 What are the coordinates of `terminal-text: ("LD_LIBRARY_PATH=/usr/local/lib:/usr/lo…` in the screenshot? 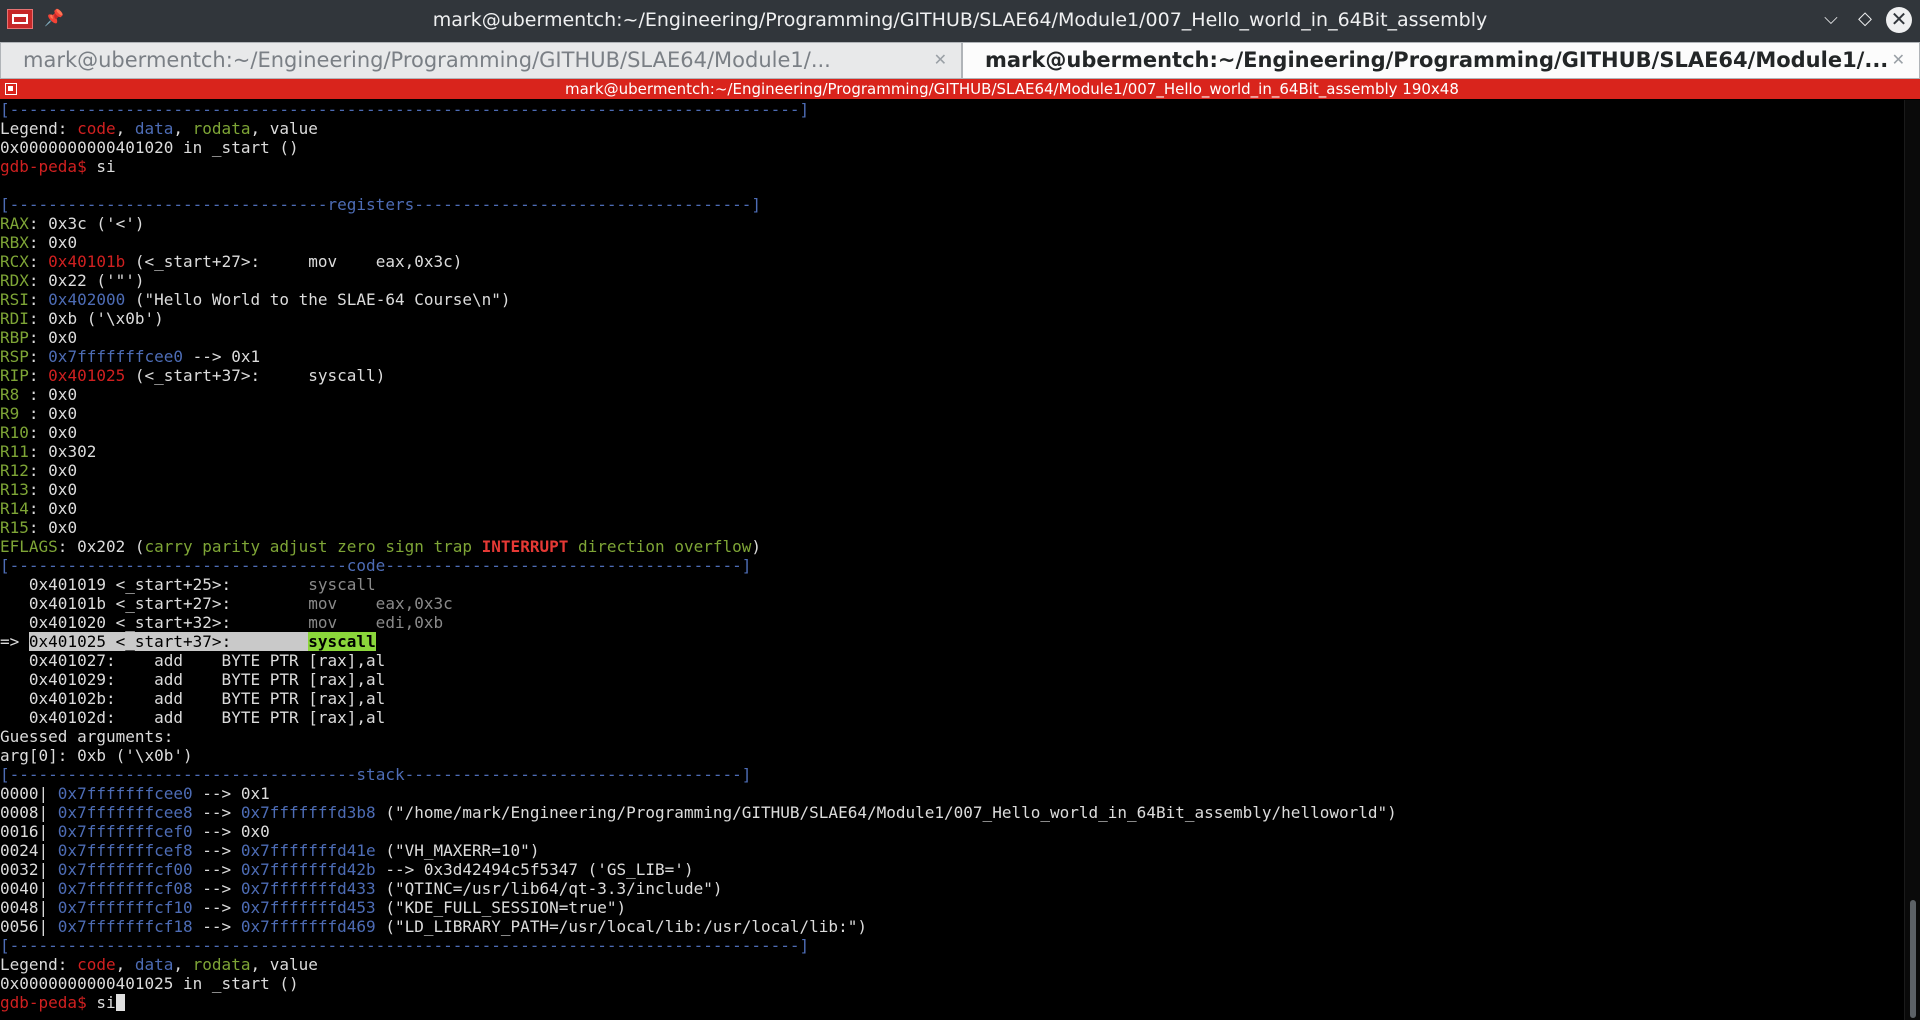 It's located at (621, 926).